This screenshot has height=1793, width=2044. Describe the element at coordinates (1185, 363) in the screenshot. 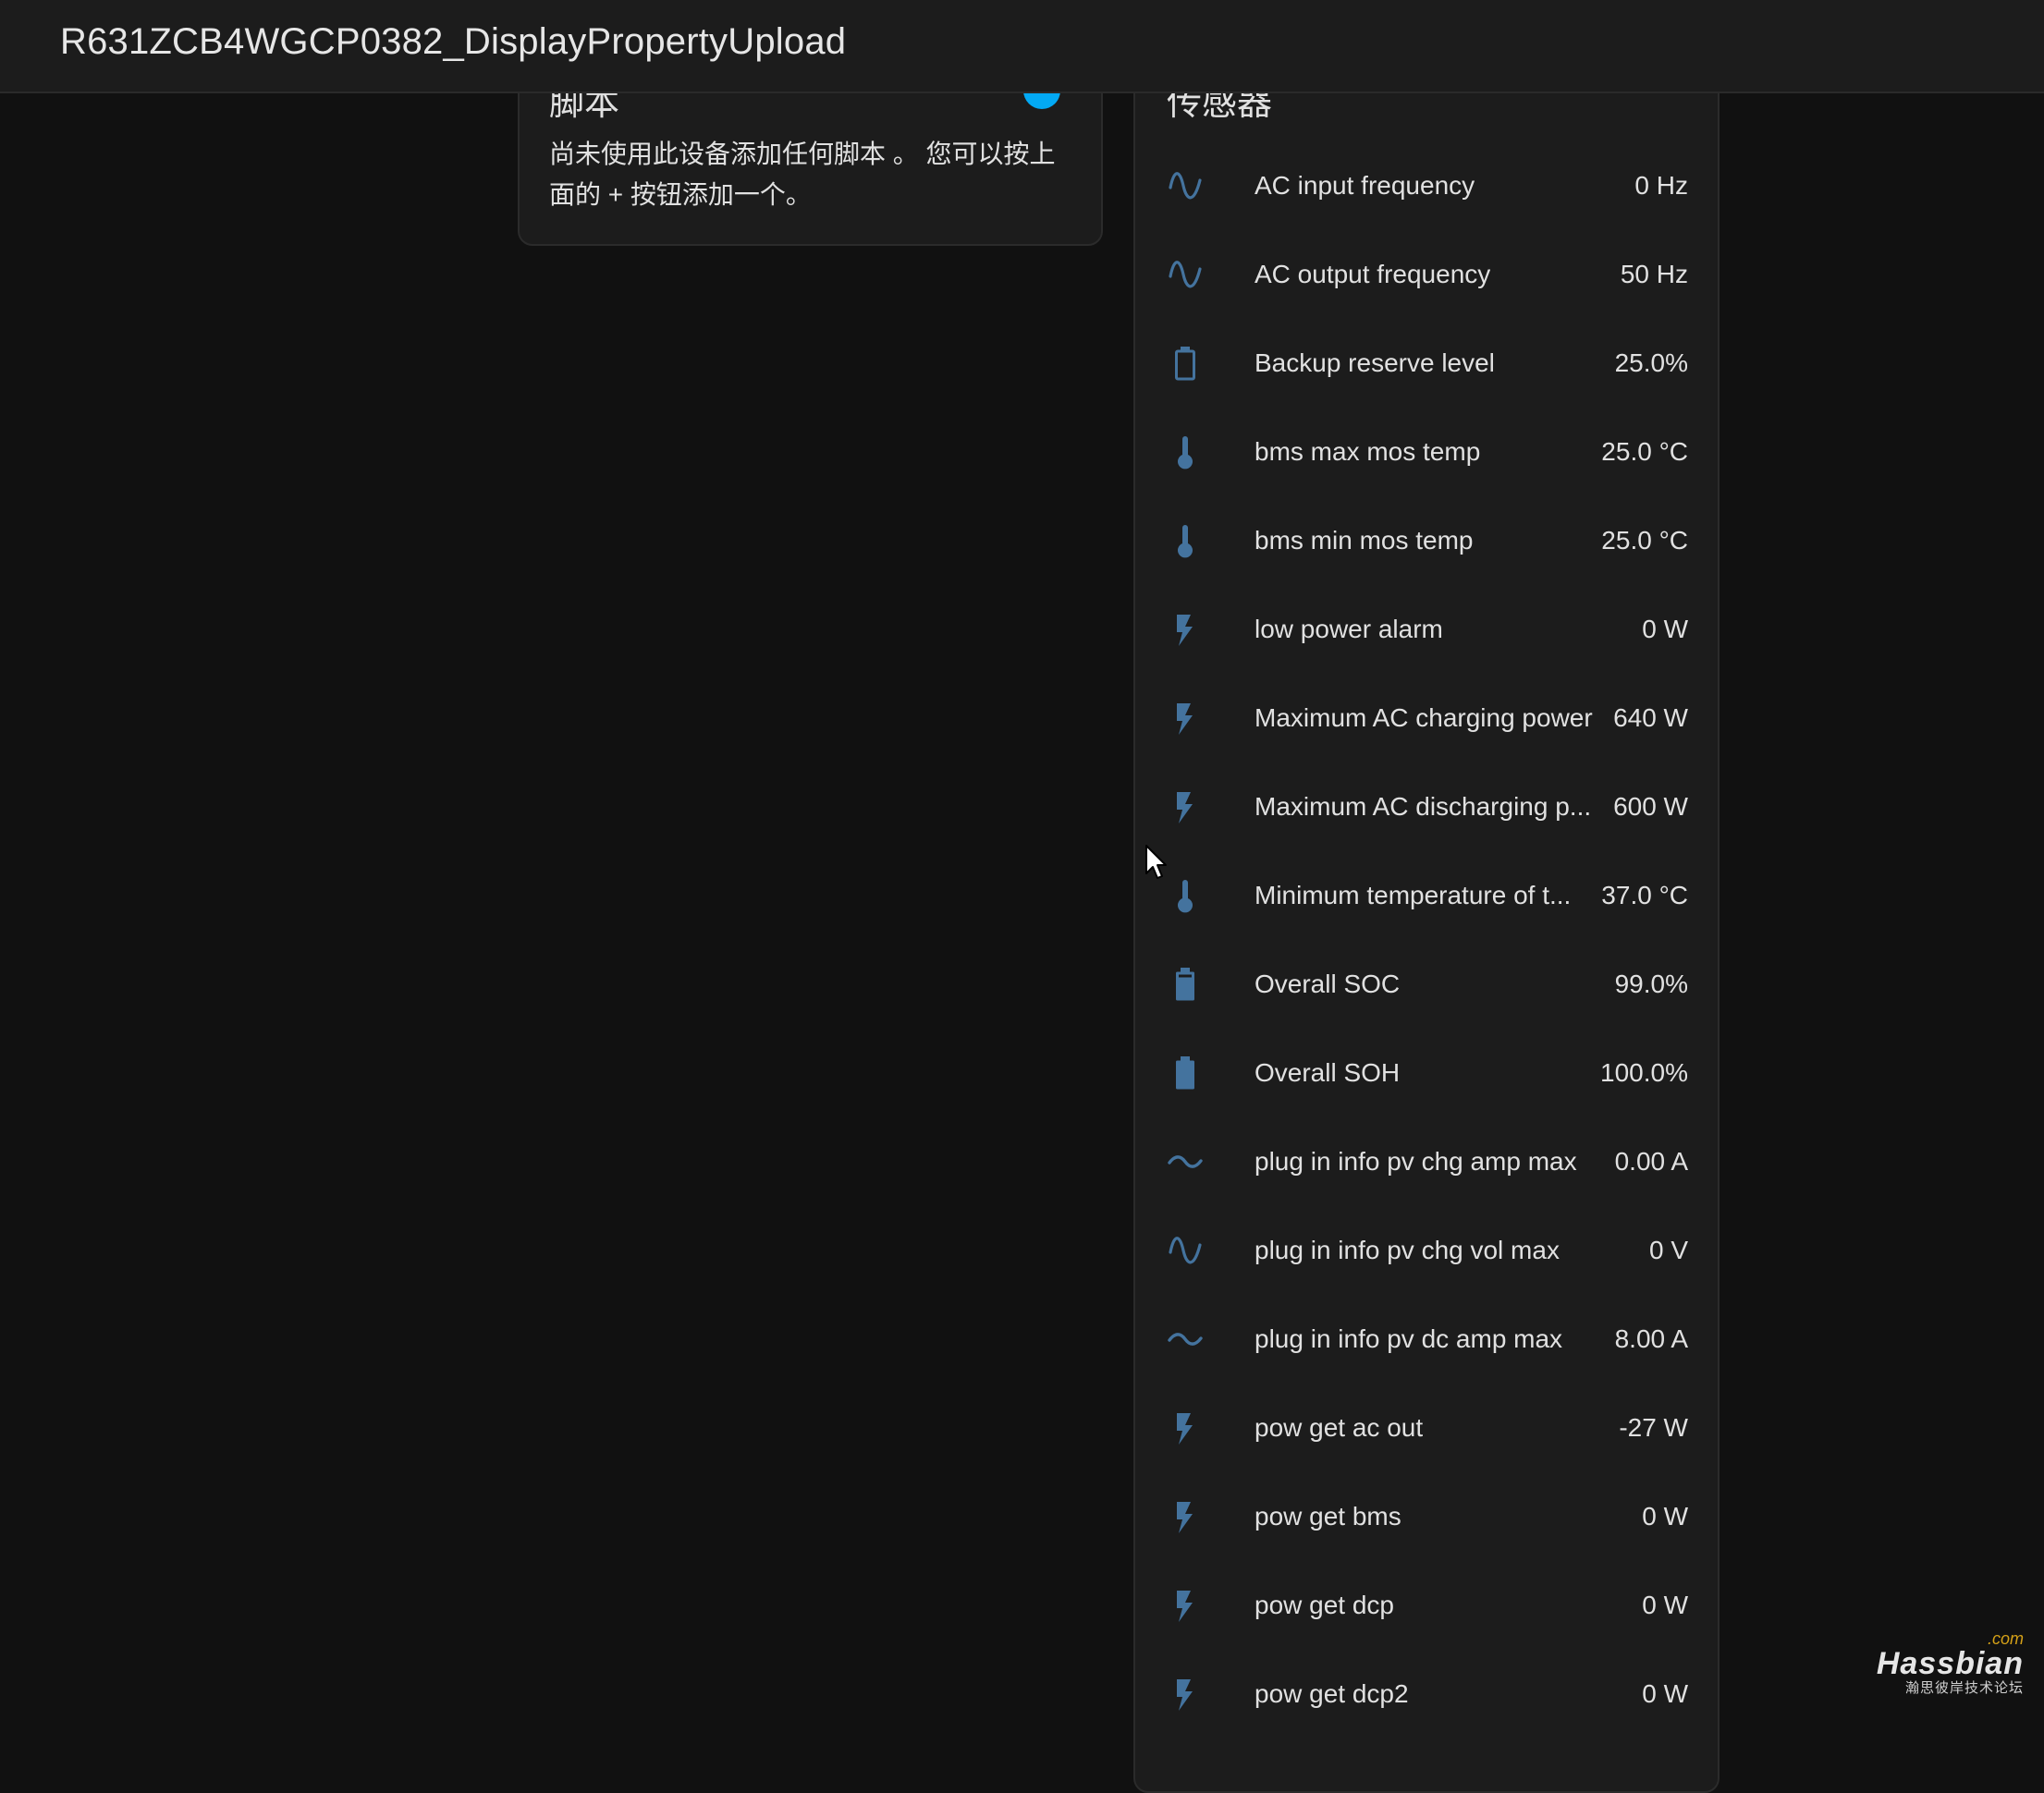

I see `battery-outline-icon` at that location.